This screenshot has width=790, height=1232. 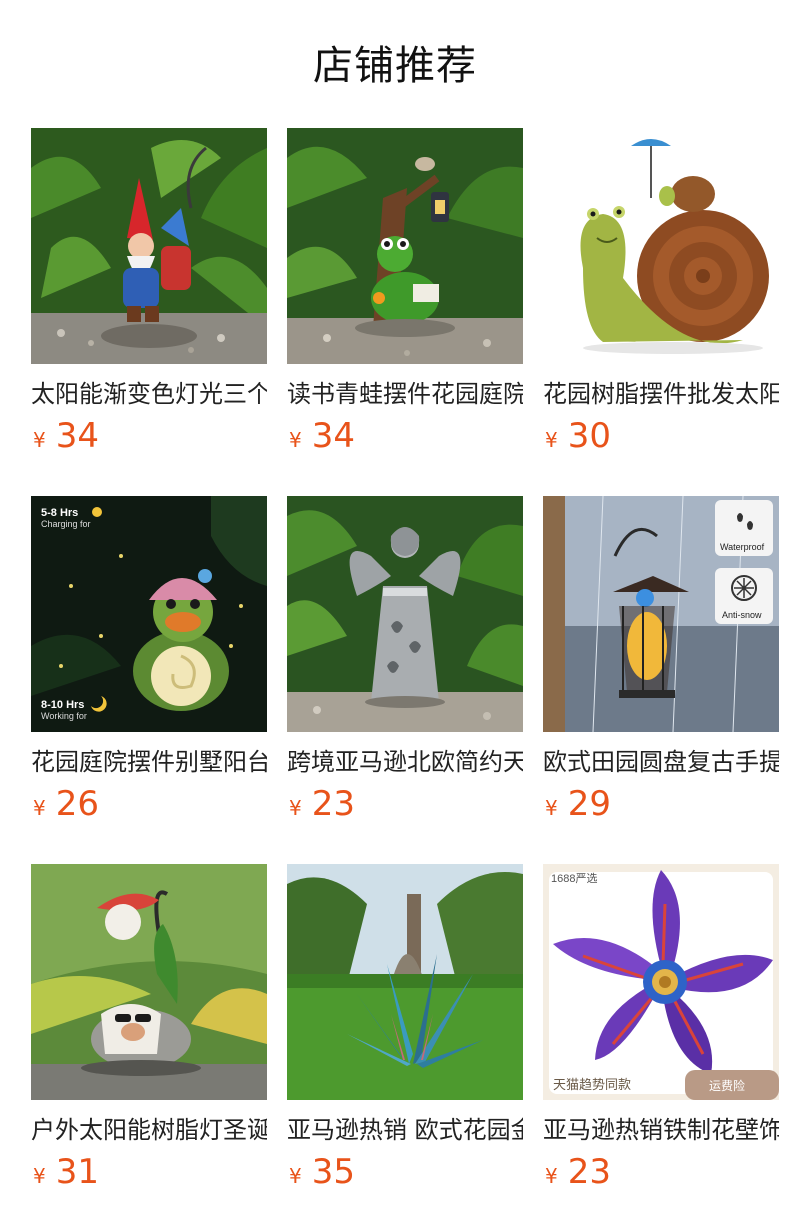 I want to click on product-card: 1688严选 天猫趋势同款 运费险 亚马逊热销铁制花壁饰 ¥ 23, so click(x=661, y=1048).